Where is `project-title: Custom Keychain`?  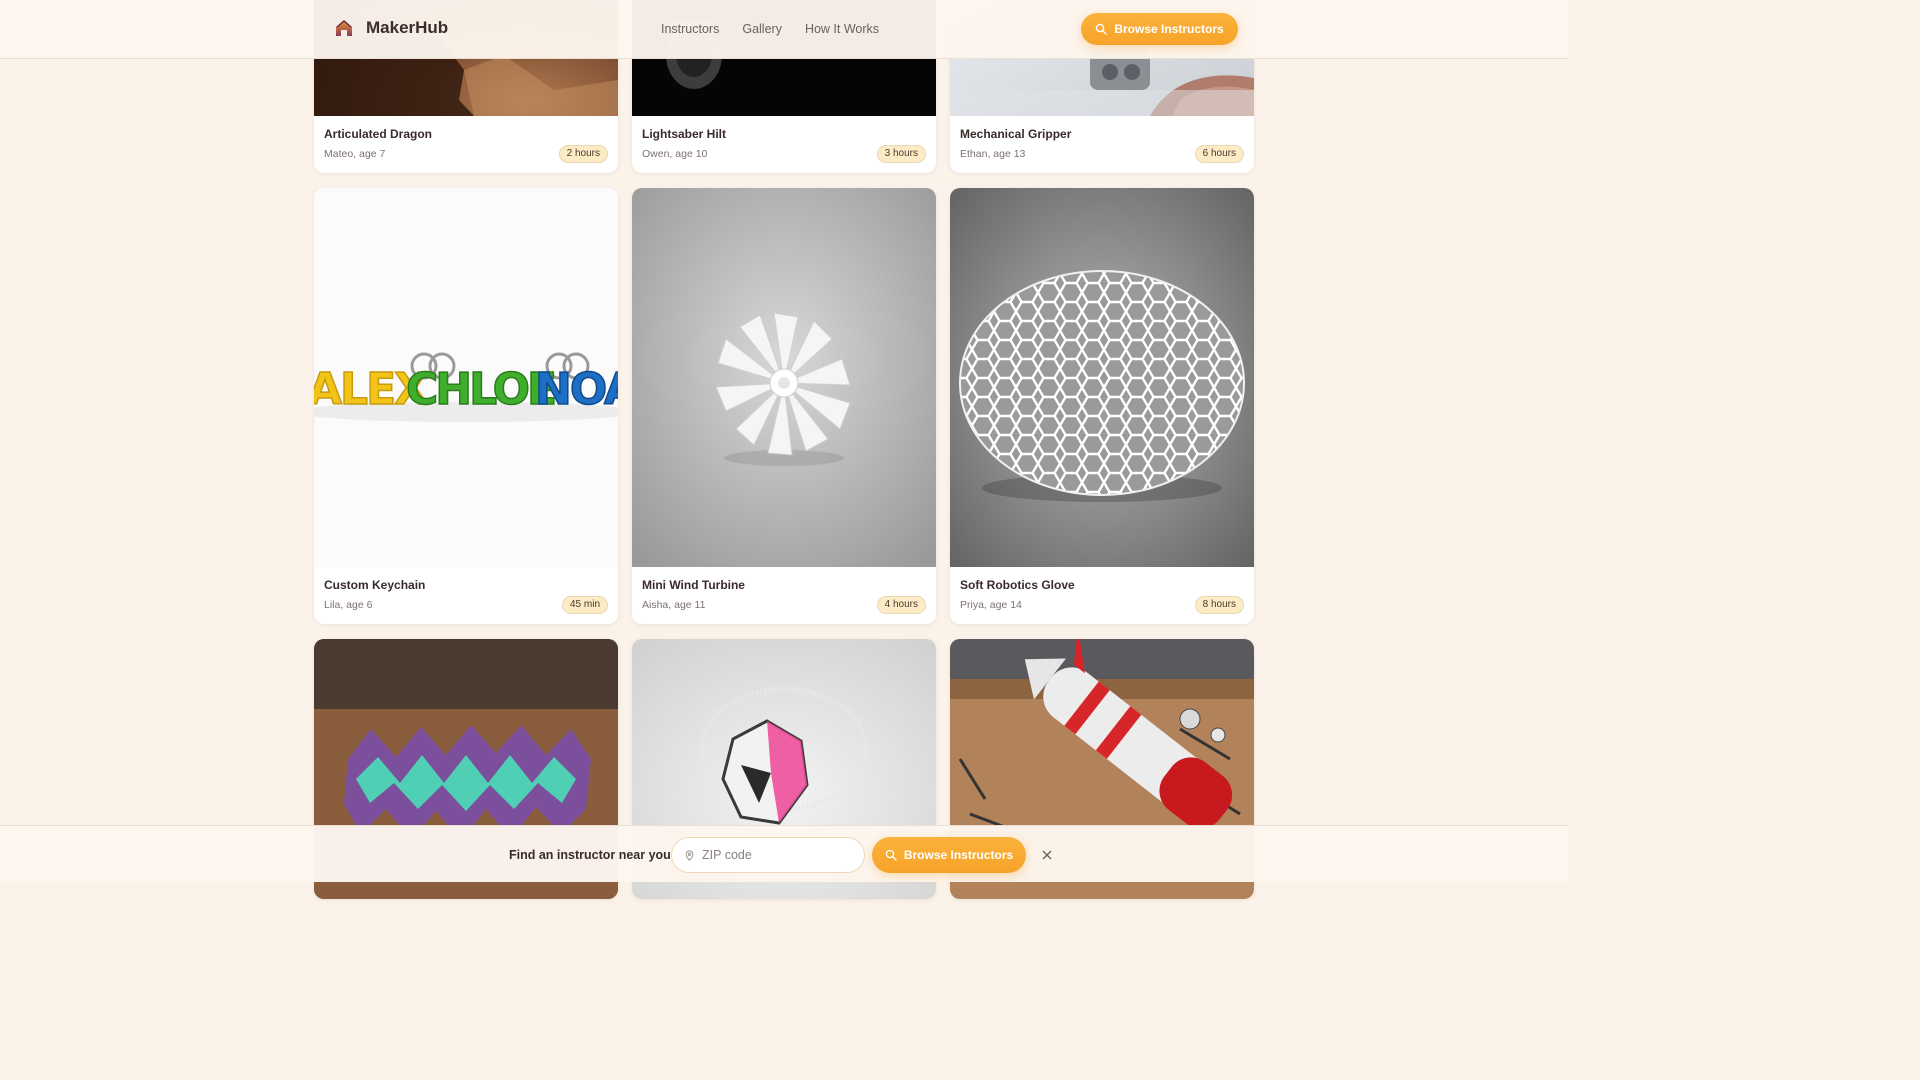 project-title: Custom Keychain is located at coordinates (375, 585).